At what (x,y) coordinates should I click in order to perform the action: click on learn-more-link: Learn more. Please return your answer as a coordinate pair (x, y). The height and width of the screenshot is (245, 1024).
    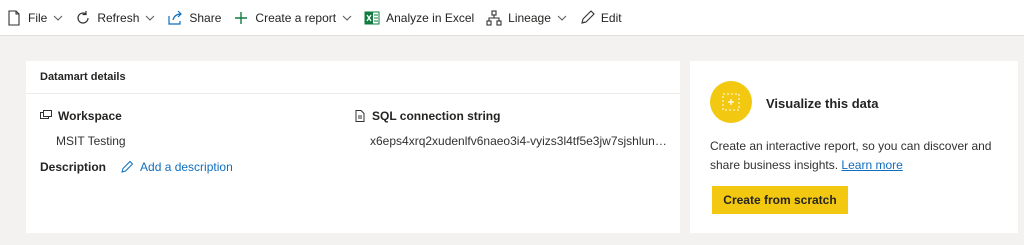
    Looking at the image, I should click on (871, 165).